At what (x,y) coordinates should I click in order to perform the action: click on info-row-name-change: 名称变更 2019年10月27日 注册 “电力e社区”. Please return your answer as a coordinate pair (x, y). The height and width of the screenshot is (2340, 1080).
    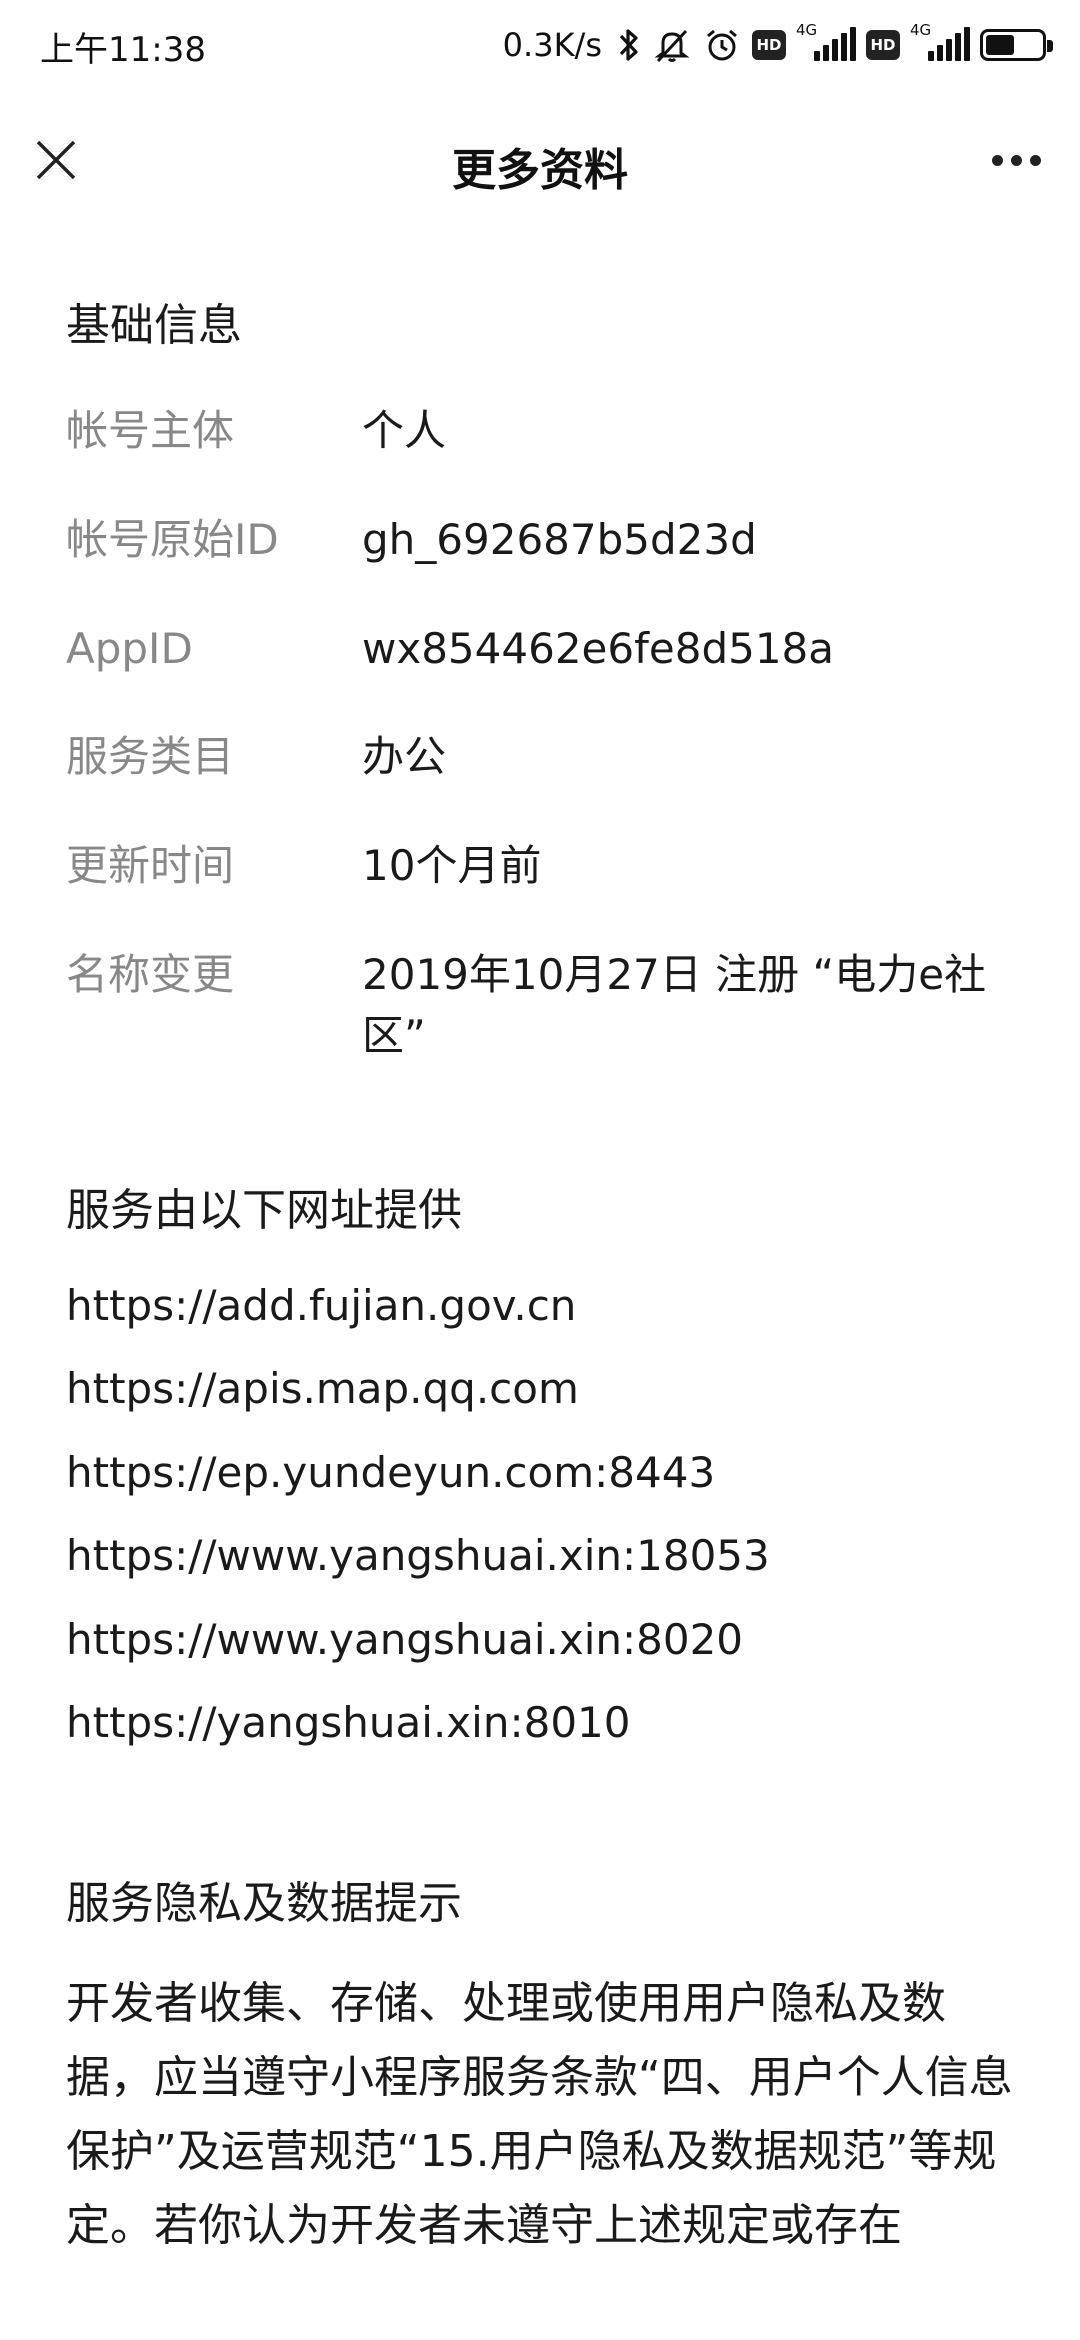
    Looking at the image, I should click on (541, 1006).